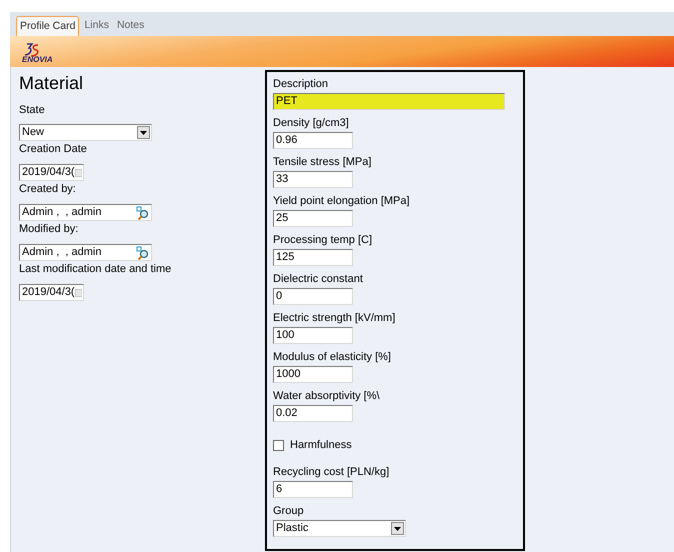 This screenshot has height=552, width=674. What do you see at coordinates (31, 50) in the screenshot?
I see `logo-icon` at bounding box center [31, 50].